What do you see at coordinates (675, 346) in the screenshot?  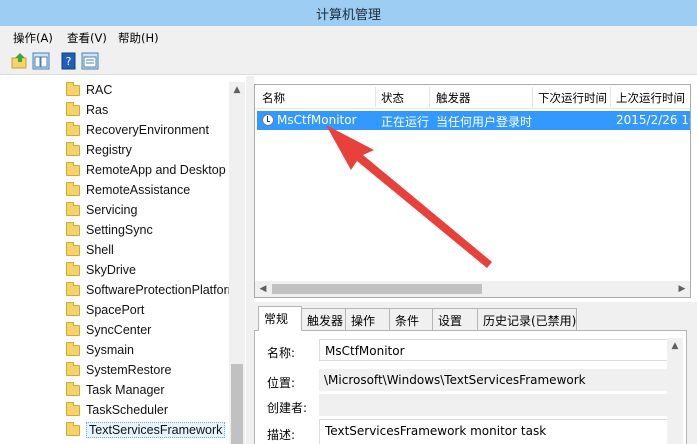 I see `details-scroll-up-arrow-icon: ▲` at bounding box center [675, 346].